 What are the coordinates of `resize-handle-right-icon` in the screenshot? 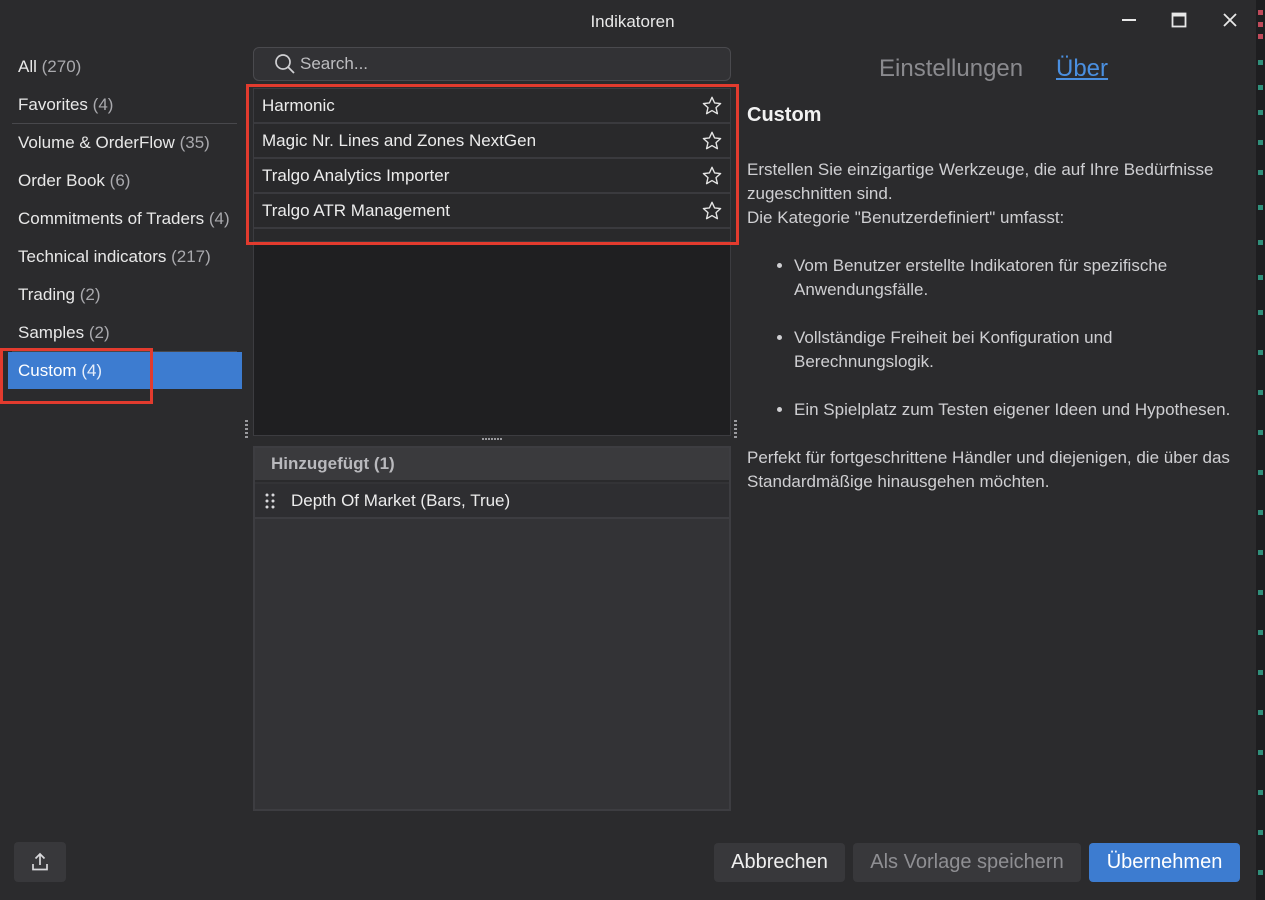 It's located at (735, 429).